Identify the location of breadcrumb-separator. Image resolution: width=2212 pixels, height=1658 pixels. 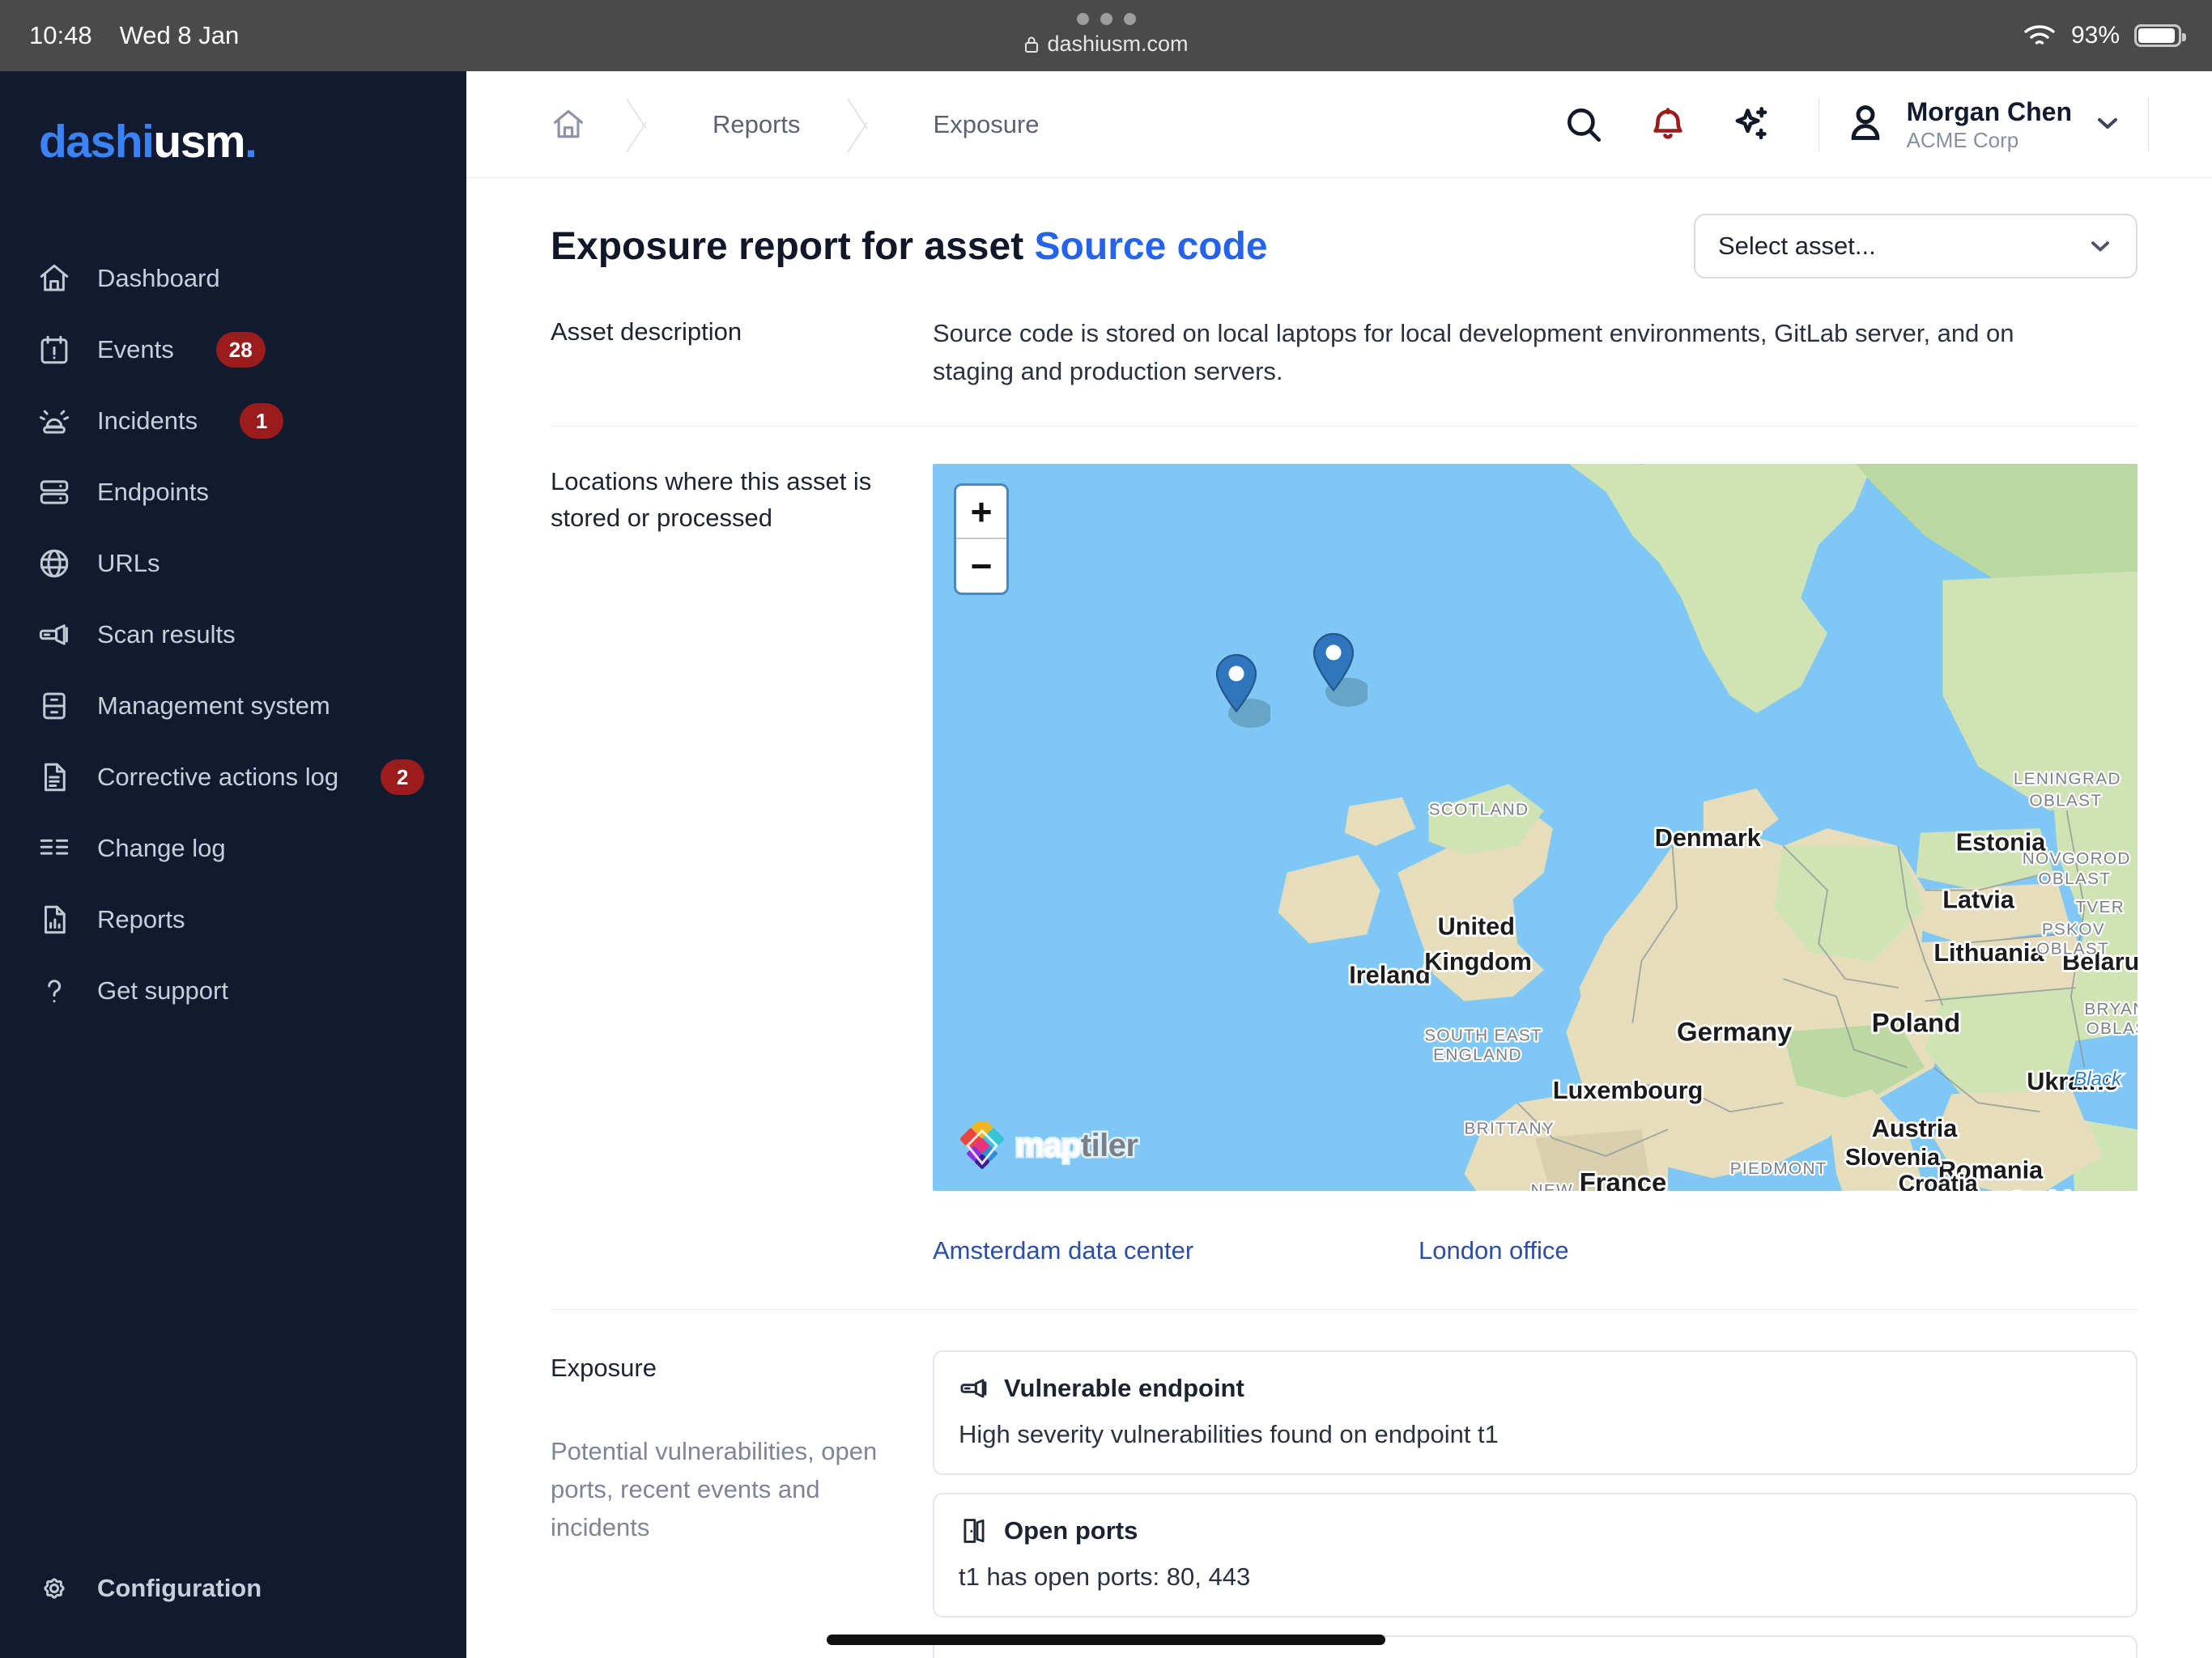
(646, 124).